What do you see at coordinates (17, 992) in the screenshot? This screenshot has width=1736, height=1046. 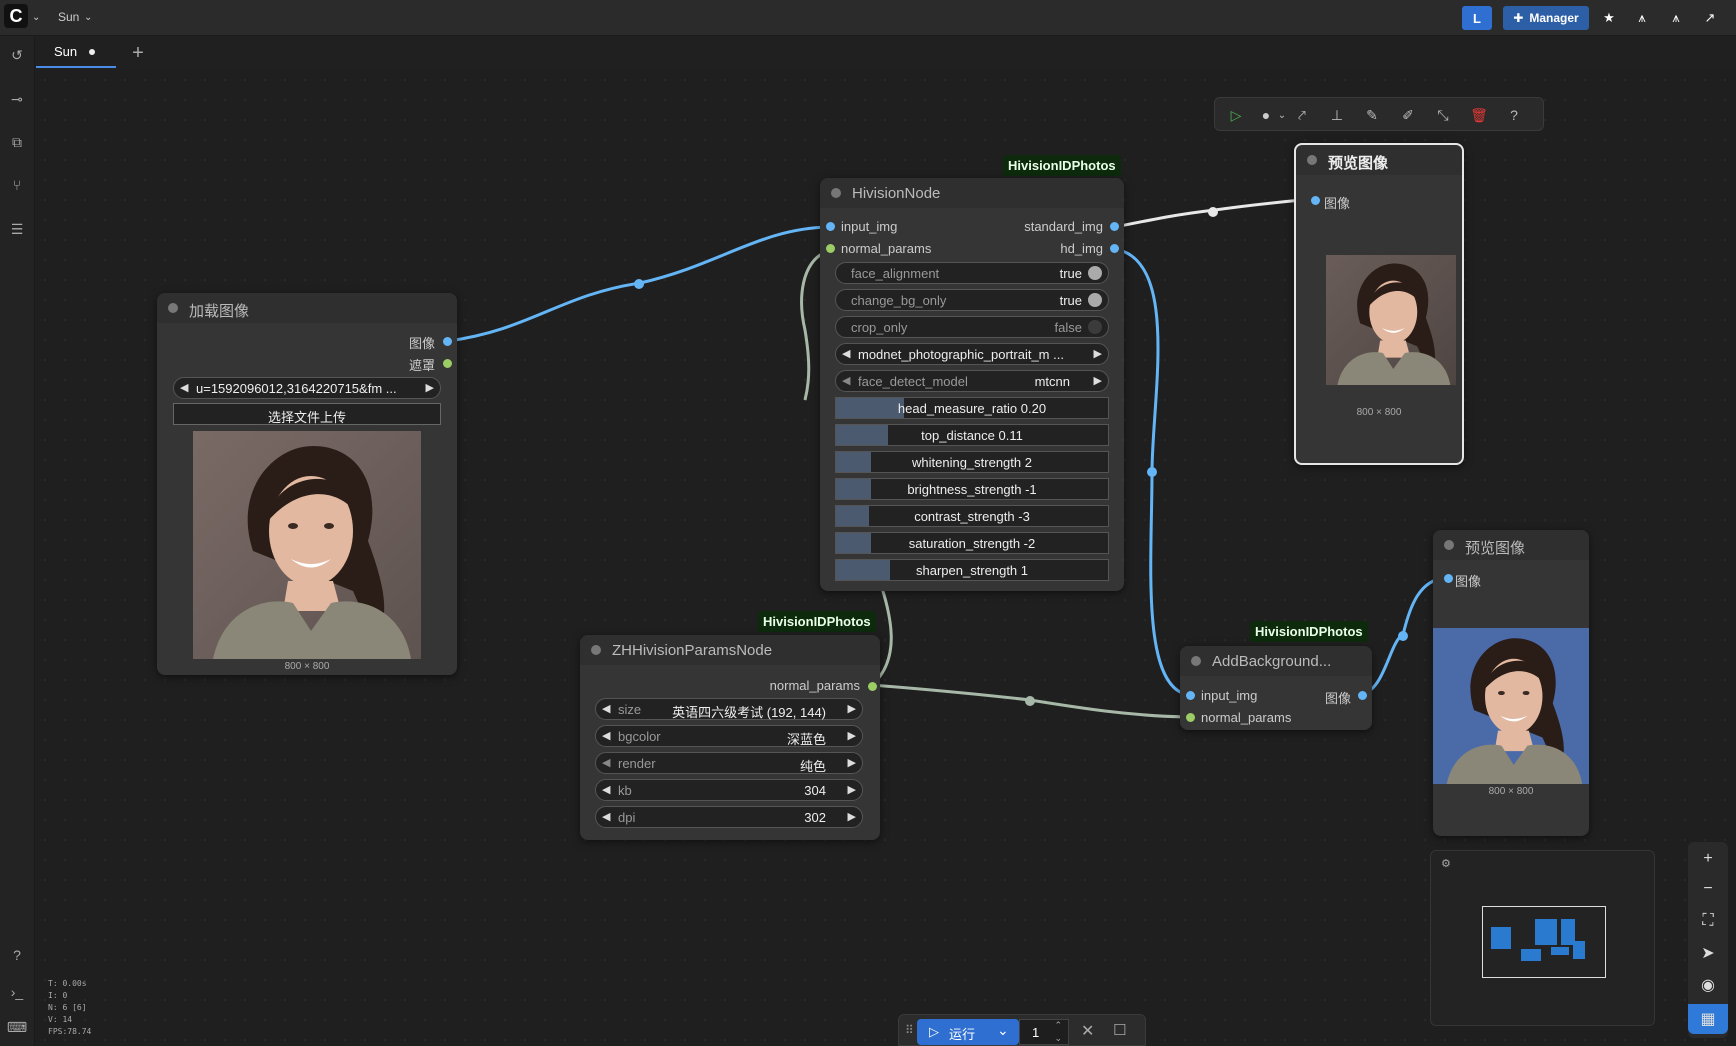 I see `terminal-icon: ›_` at bounding box center [17, 992].